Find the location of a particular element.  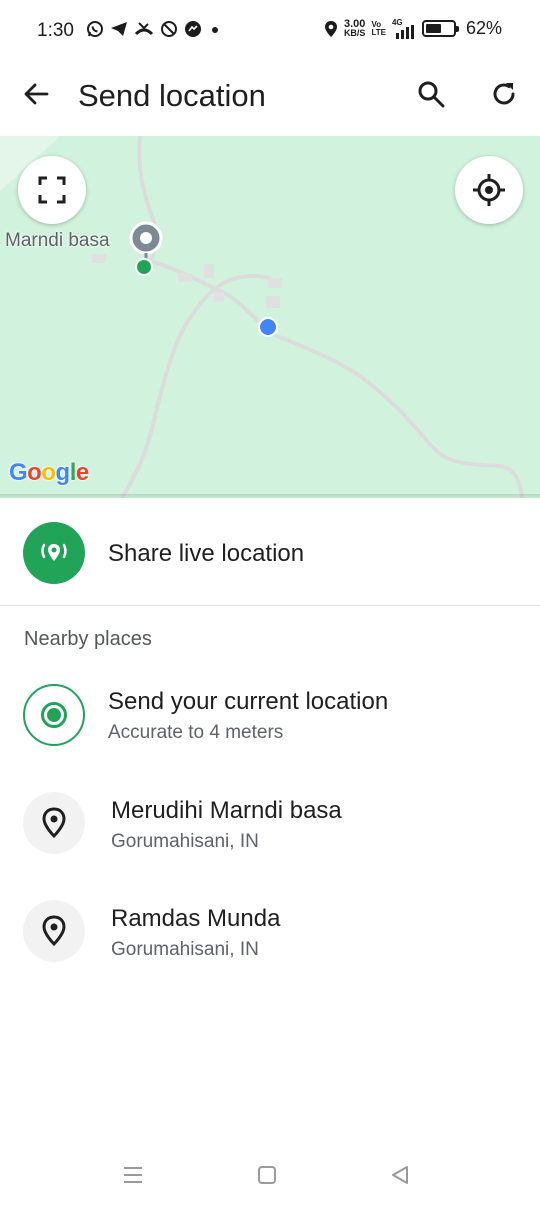

telegram-icon is located at coordinates (119, 29).